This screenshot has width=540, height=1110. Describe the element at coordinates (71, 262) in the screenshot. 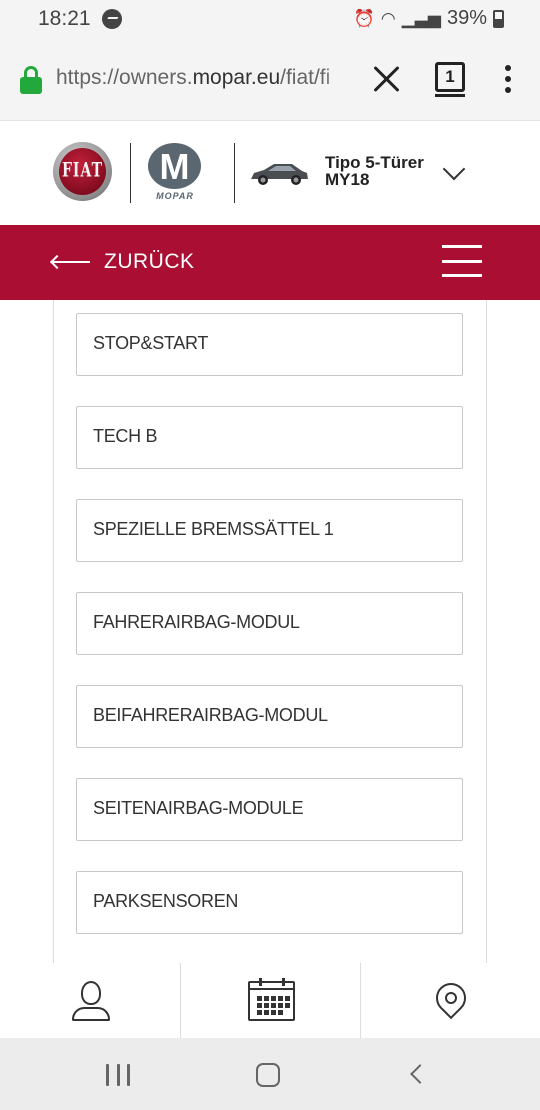

I see `back-arrow-icon` at that location.